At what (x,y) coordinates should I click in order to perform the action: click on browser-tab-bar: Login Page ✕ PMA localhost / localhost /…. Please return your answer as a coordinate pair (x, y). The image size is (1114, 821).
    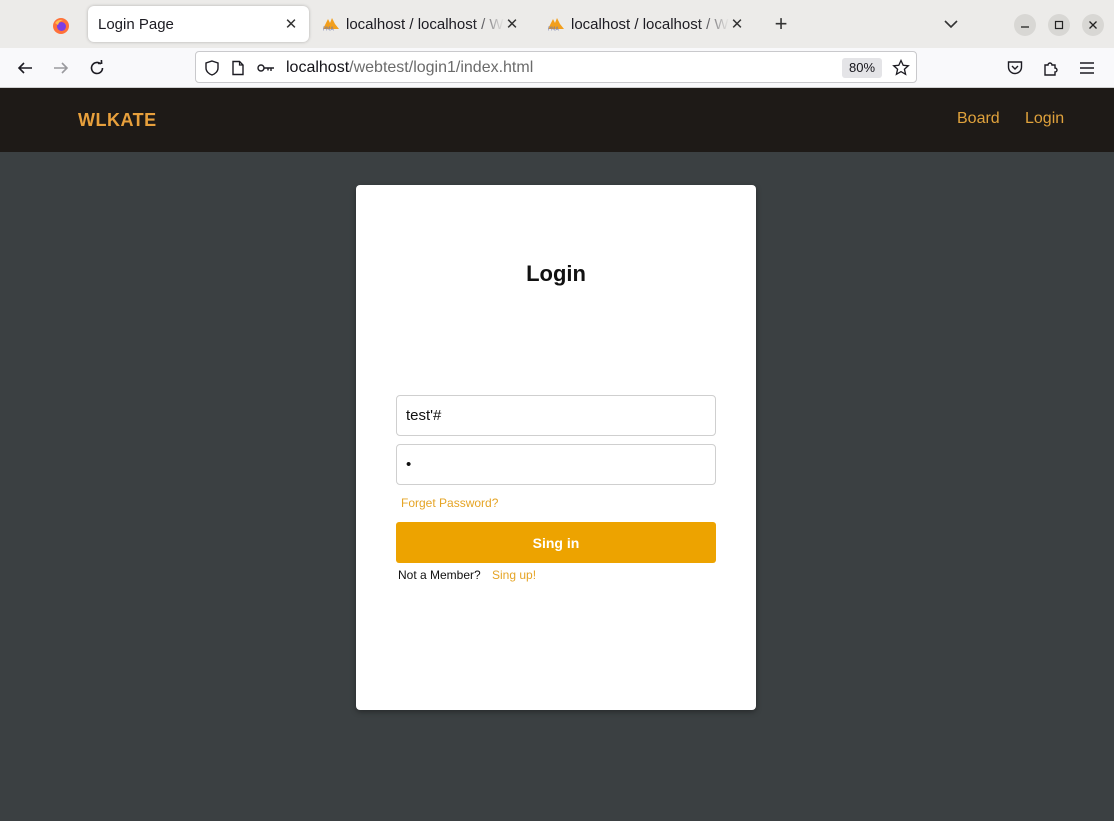
    Looking at the image, I should click on (557, 24).